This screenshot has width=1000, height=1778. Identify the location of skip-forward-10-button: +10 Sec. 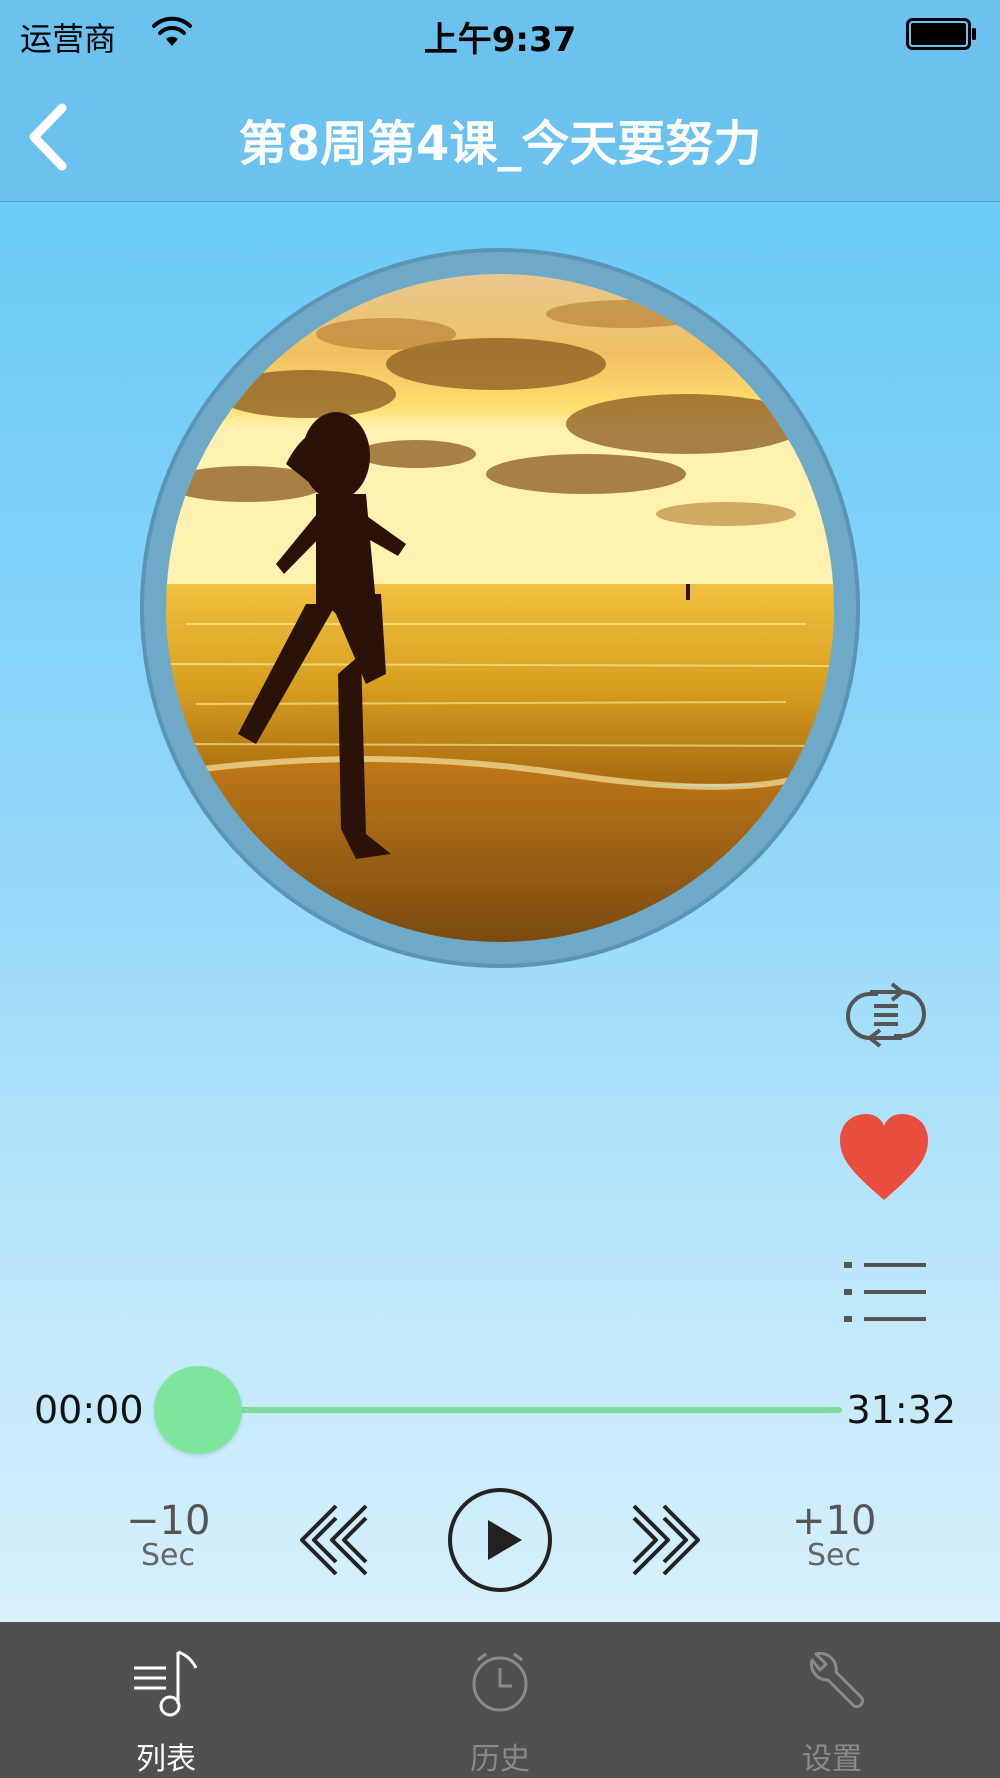
(834, 1535).